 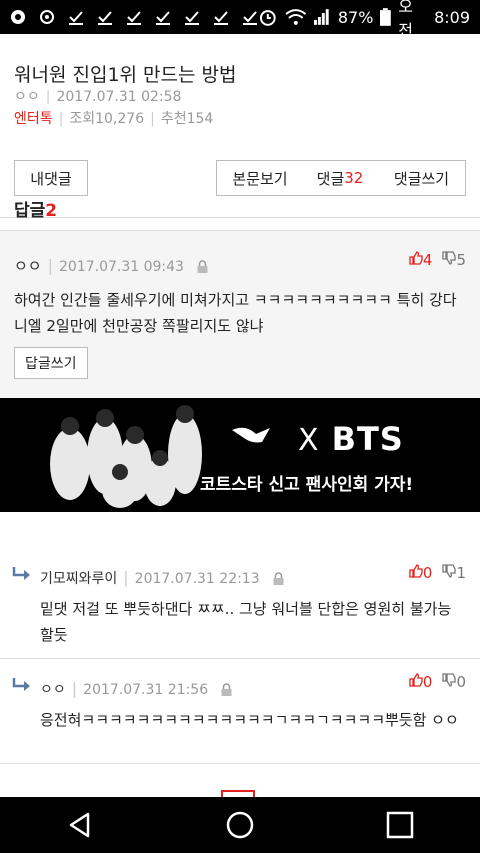 What do you see at coordinates (125, 75) in the screenshot?
I see `article-title: 워너원 진입1위 만드는 방법` at bounding box center [125, 75].